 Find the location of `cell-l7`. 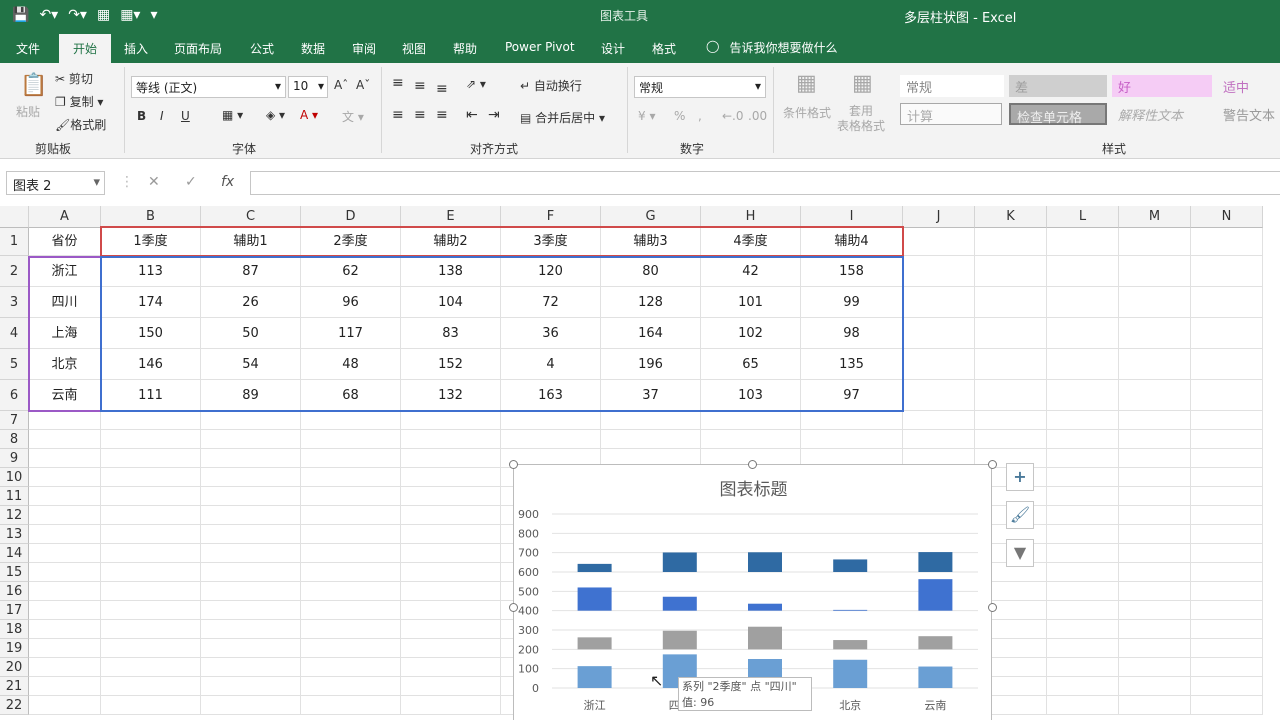

cell-l7 is located at coordinates (1083, 420).